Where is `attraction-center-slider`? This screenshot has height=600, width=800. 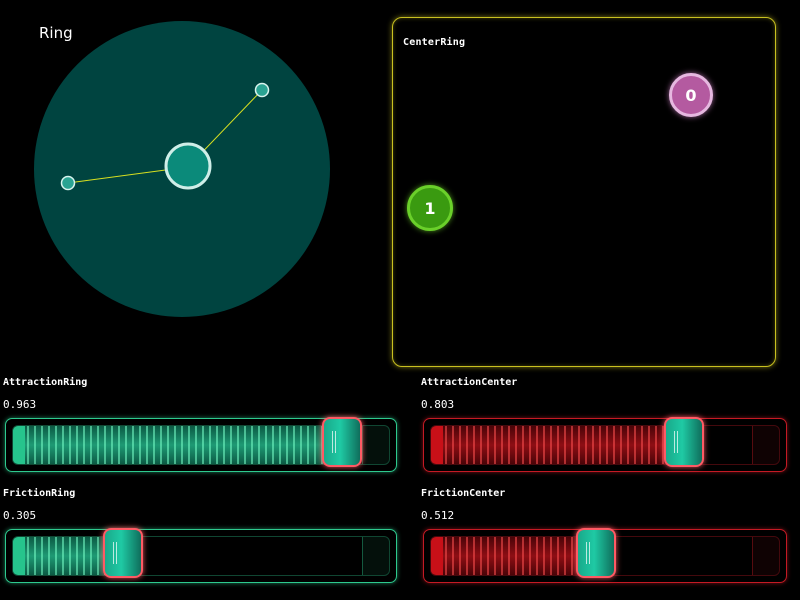 attraction-center-slider is located at coordinates (605, 444).